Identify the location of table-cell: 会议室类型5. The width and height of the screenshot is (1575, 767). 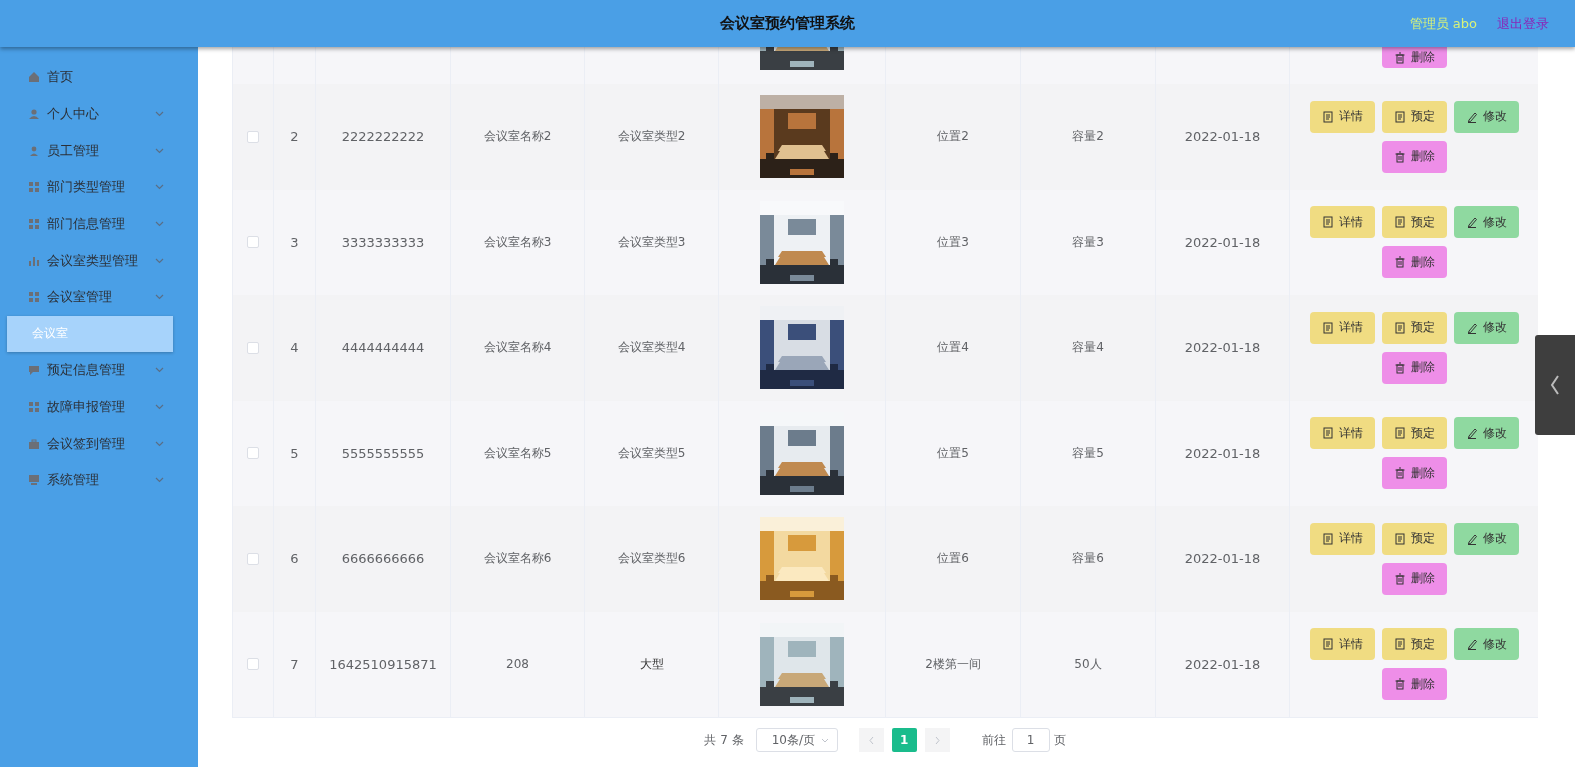
(651, 453).